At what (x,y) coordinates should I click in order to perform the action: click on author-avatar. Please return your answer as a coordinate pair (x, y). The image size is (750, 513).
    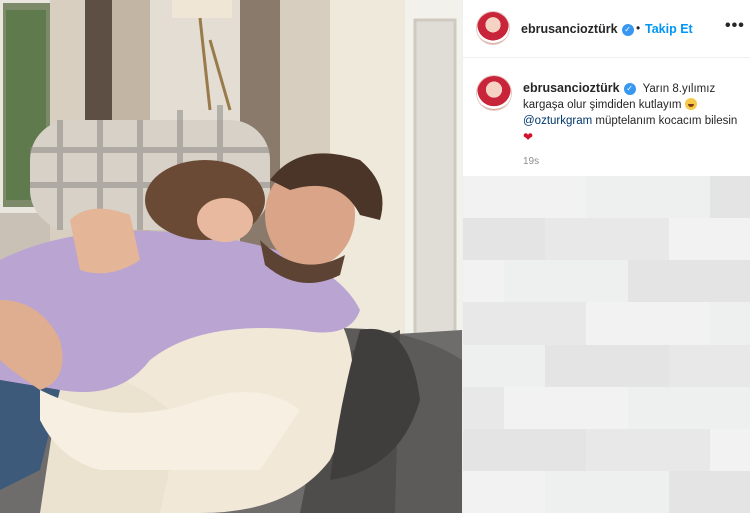
    Looking at the image, I should click on (493, 28).